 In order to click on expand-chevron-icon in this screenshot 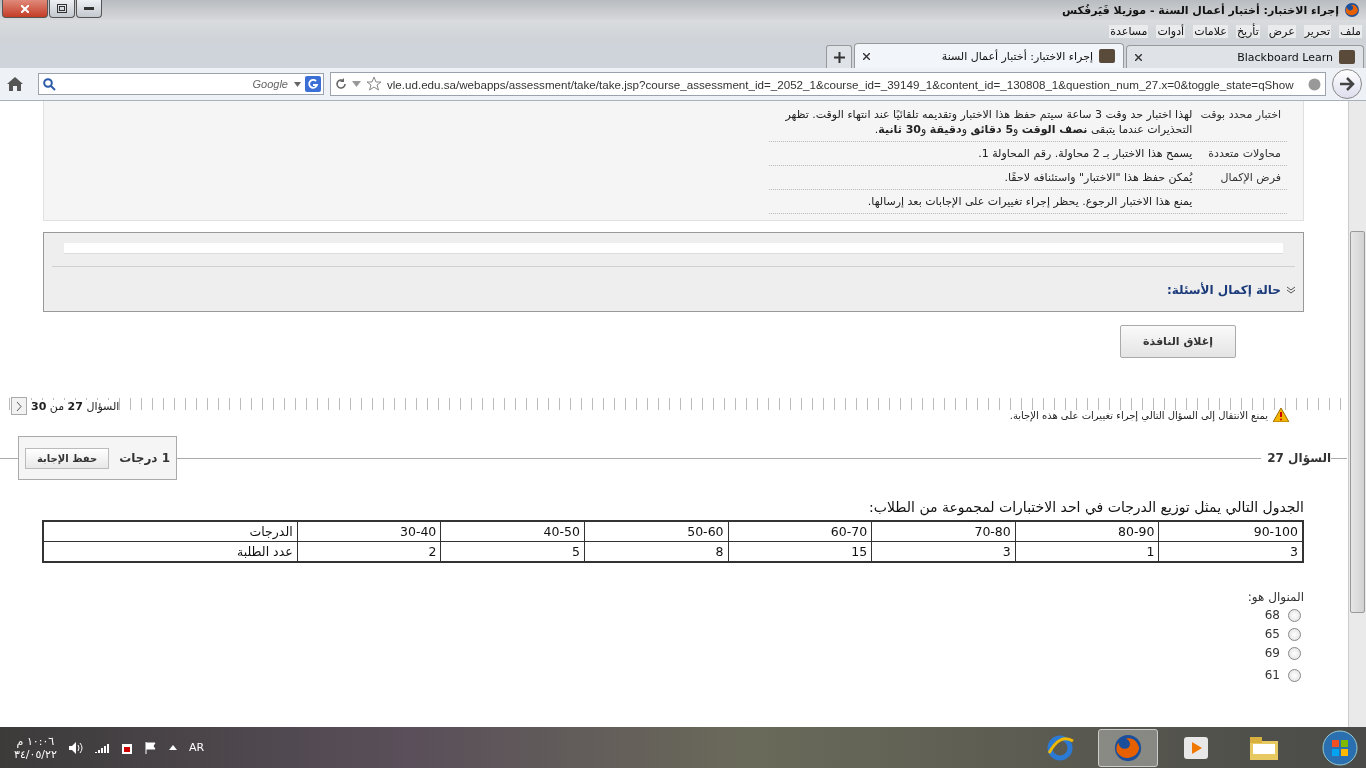, I will do `click(1291, 290)`.